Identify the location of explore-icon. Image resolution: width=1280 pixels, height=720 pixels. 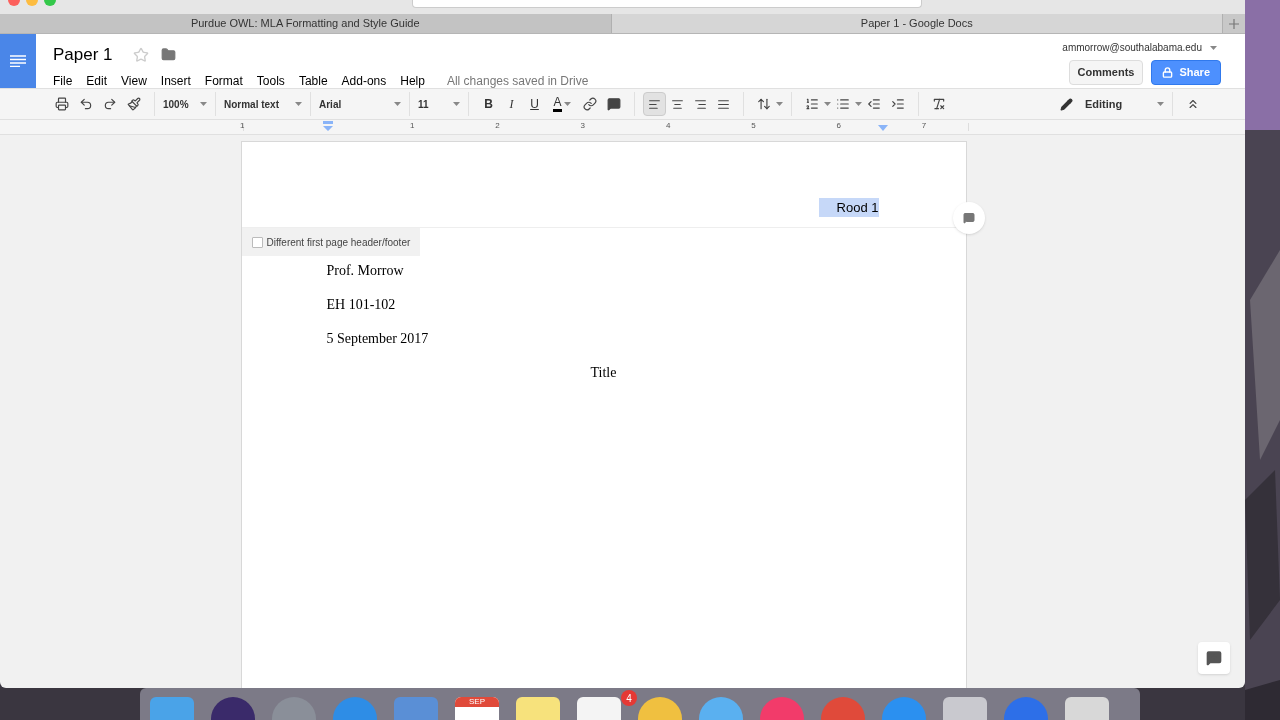
(1214, 658).